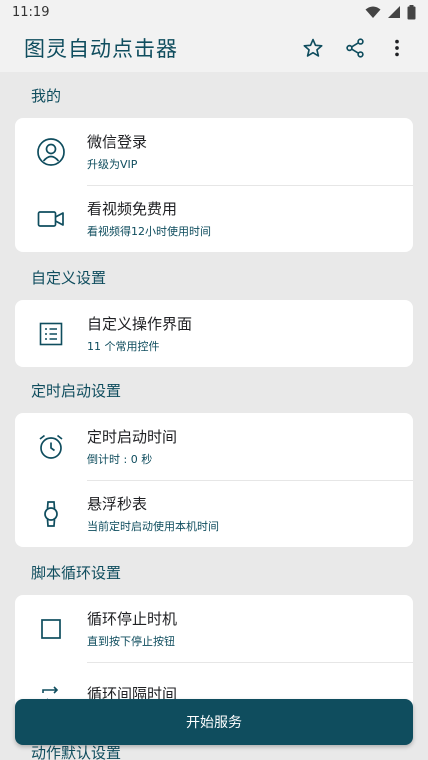  What do you see at coordinates (51, 151) in the screenshot?
I see `user-circle-icon` at bounding box center [51, 151].